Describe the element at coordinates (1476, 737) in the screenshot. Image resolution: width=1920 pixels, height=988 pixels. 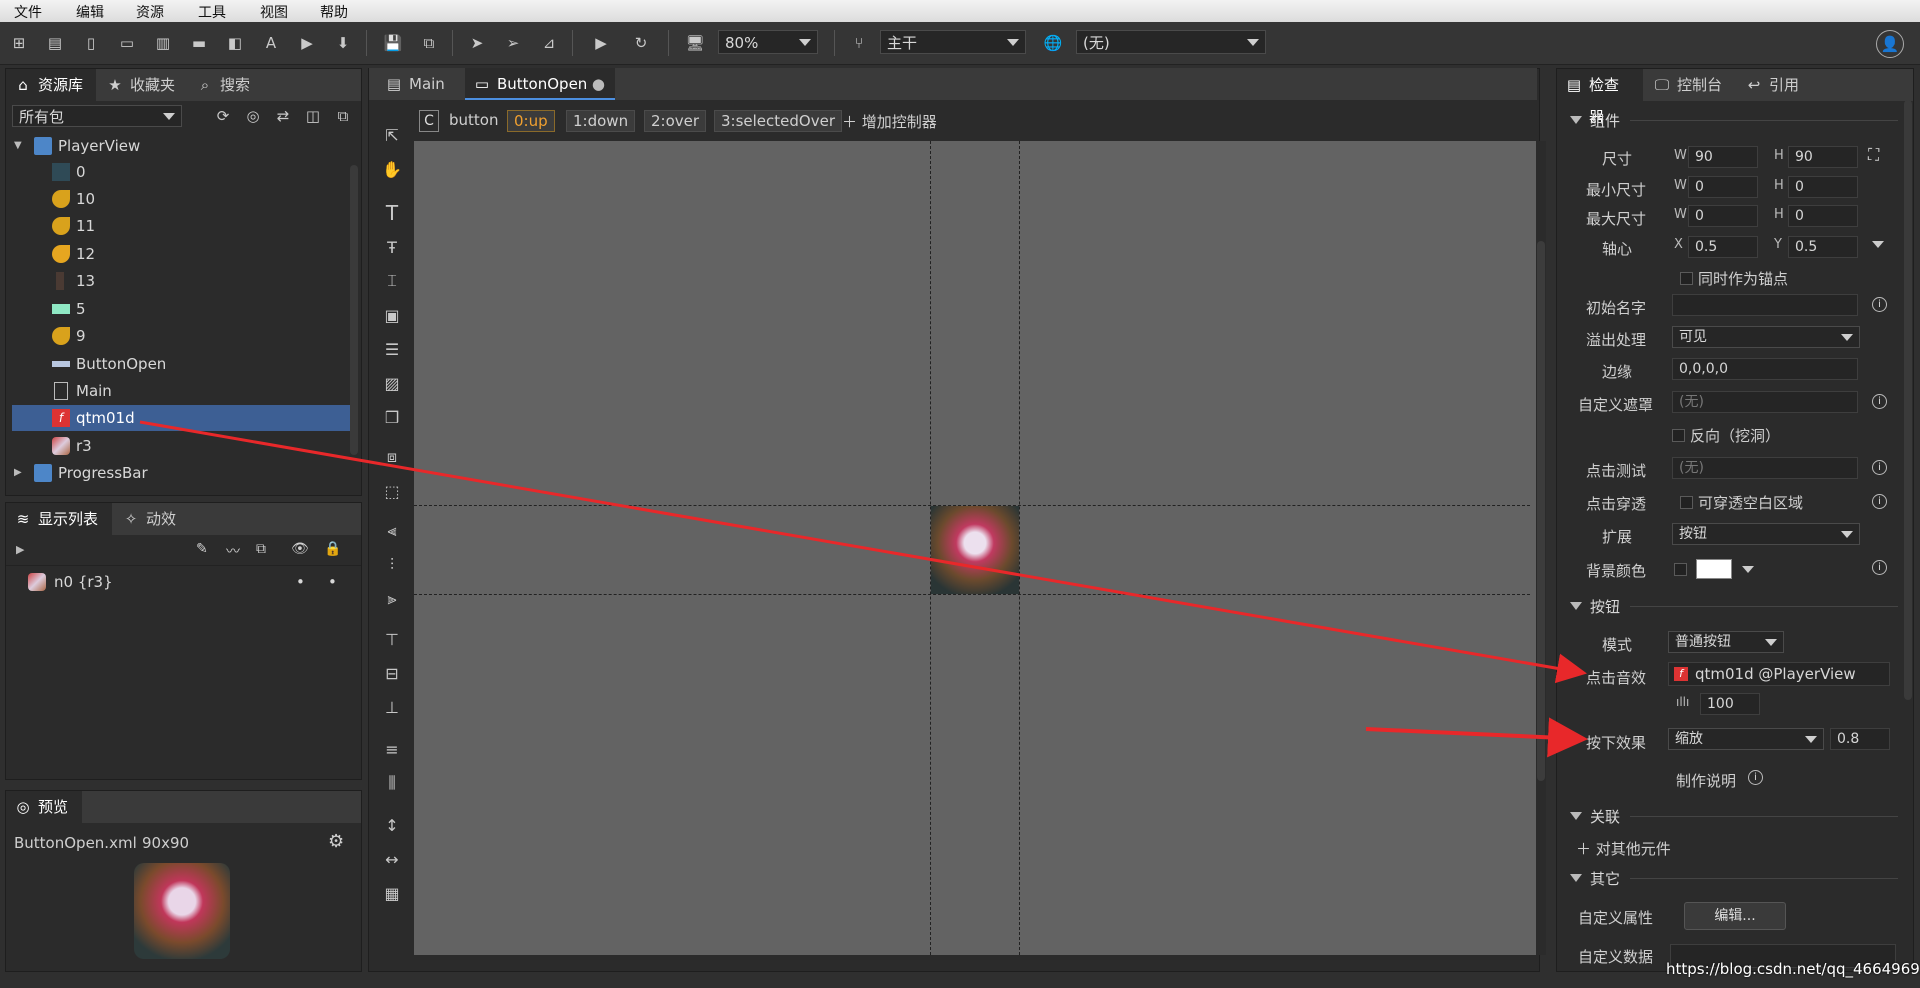
I see `arrow-to-down-effect` at that location.